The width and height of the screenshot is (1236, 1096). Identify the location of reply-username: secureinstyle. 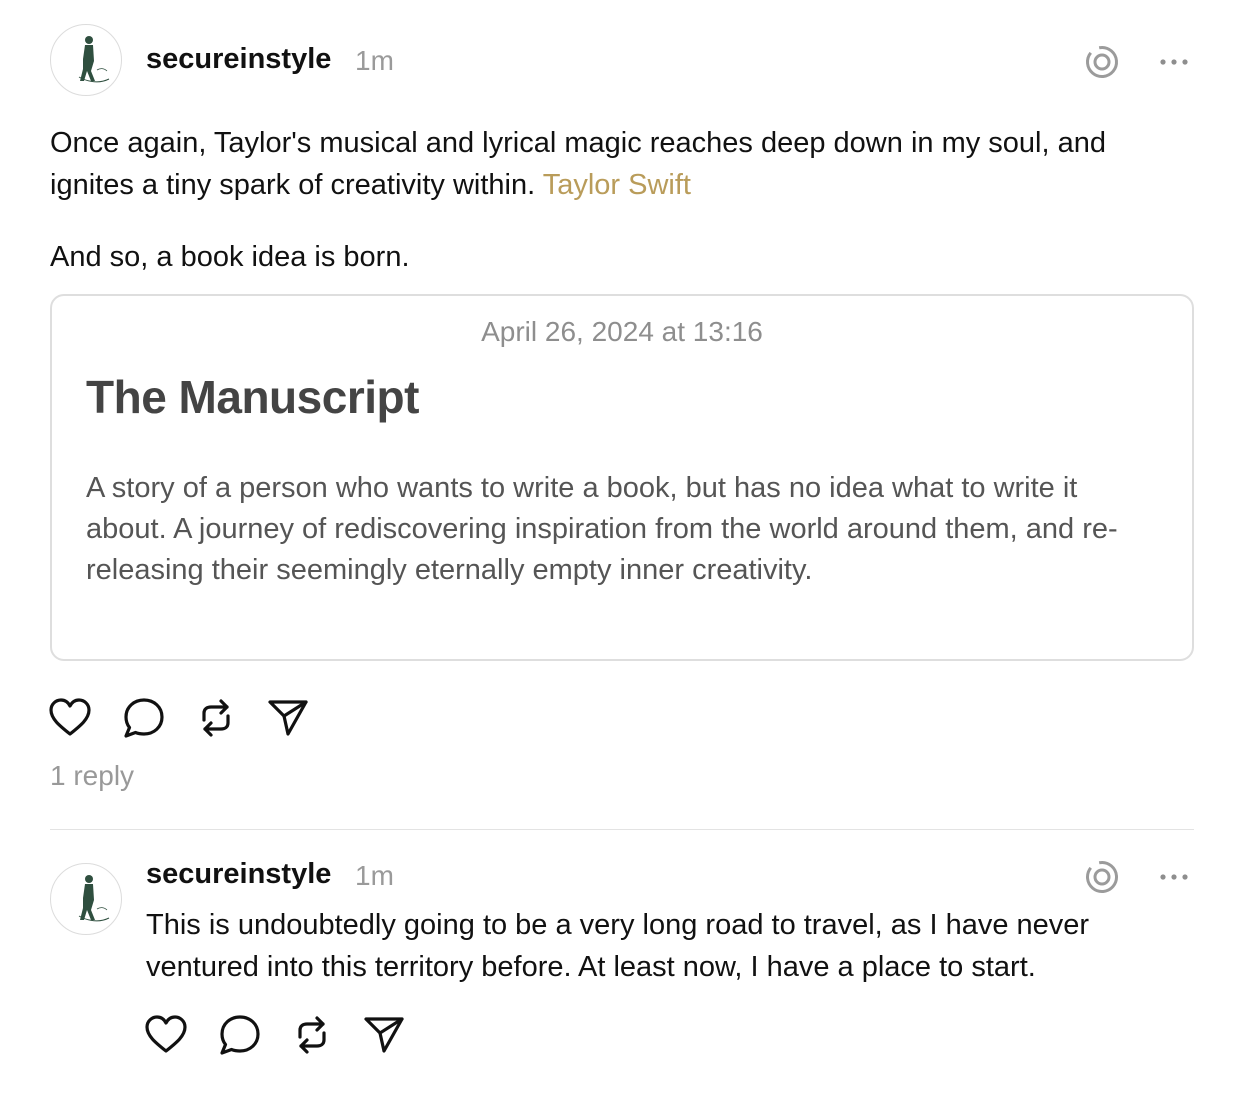
(238, 874).